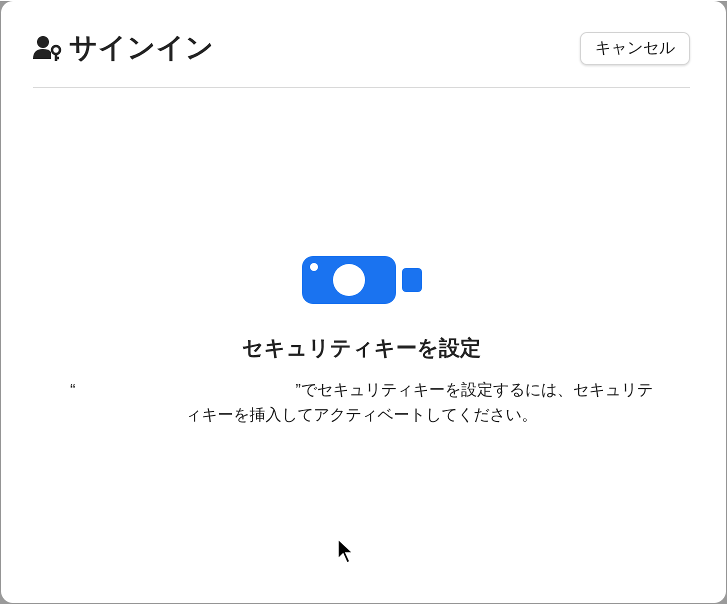  I want to click on heading: セキュリティキーを設定, so click(361, 349).